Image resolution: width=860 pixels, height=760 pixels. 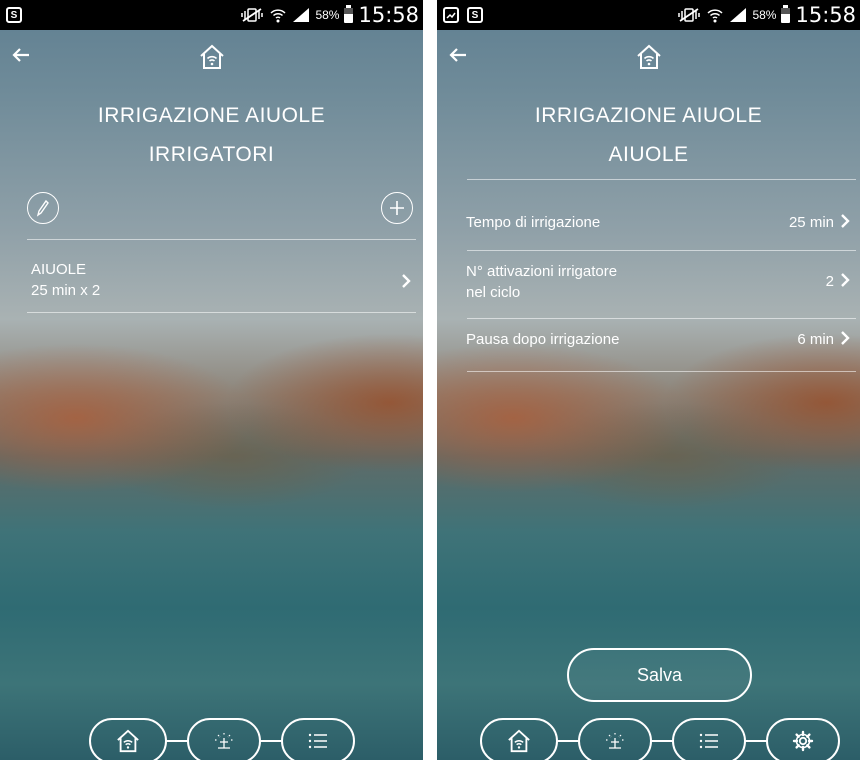 I want to click on plus-icon, so click(x=397, y=208).